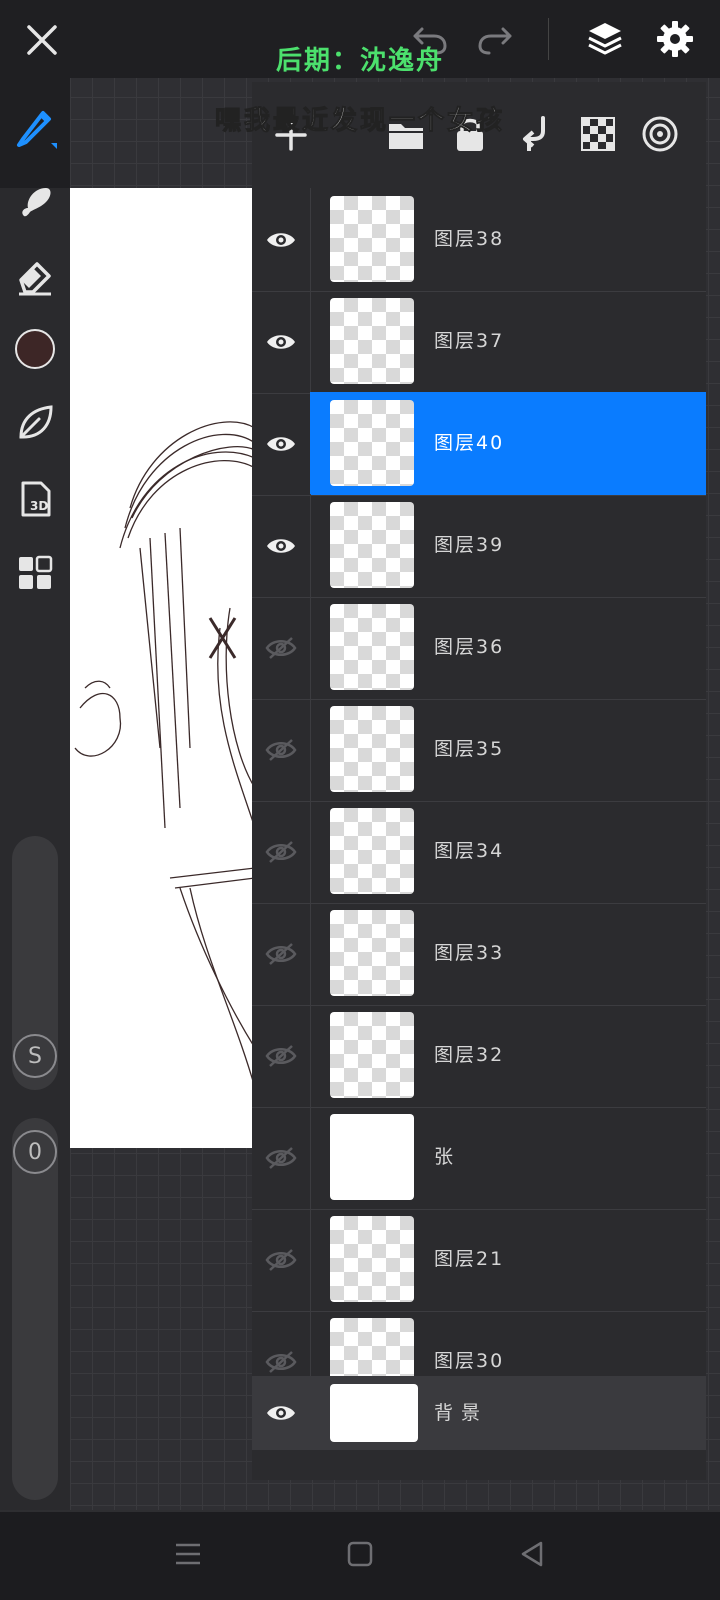  Describe the element at coordinates (469, 239) in the screenshot. I see `layer-name: 图层38` at that location.